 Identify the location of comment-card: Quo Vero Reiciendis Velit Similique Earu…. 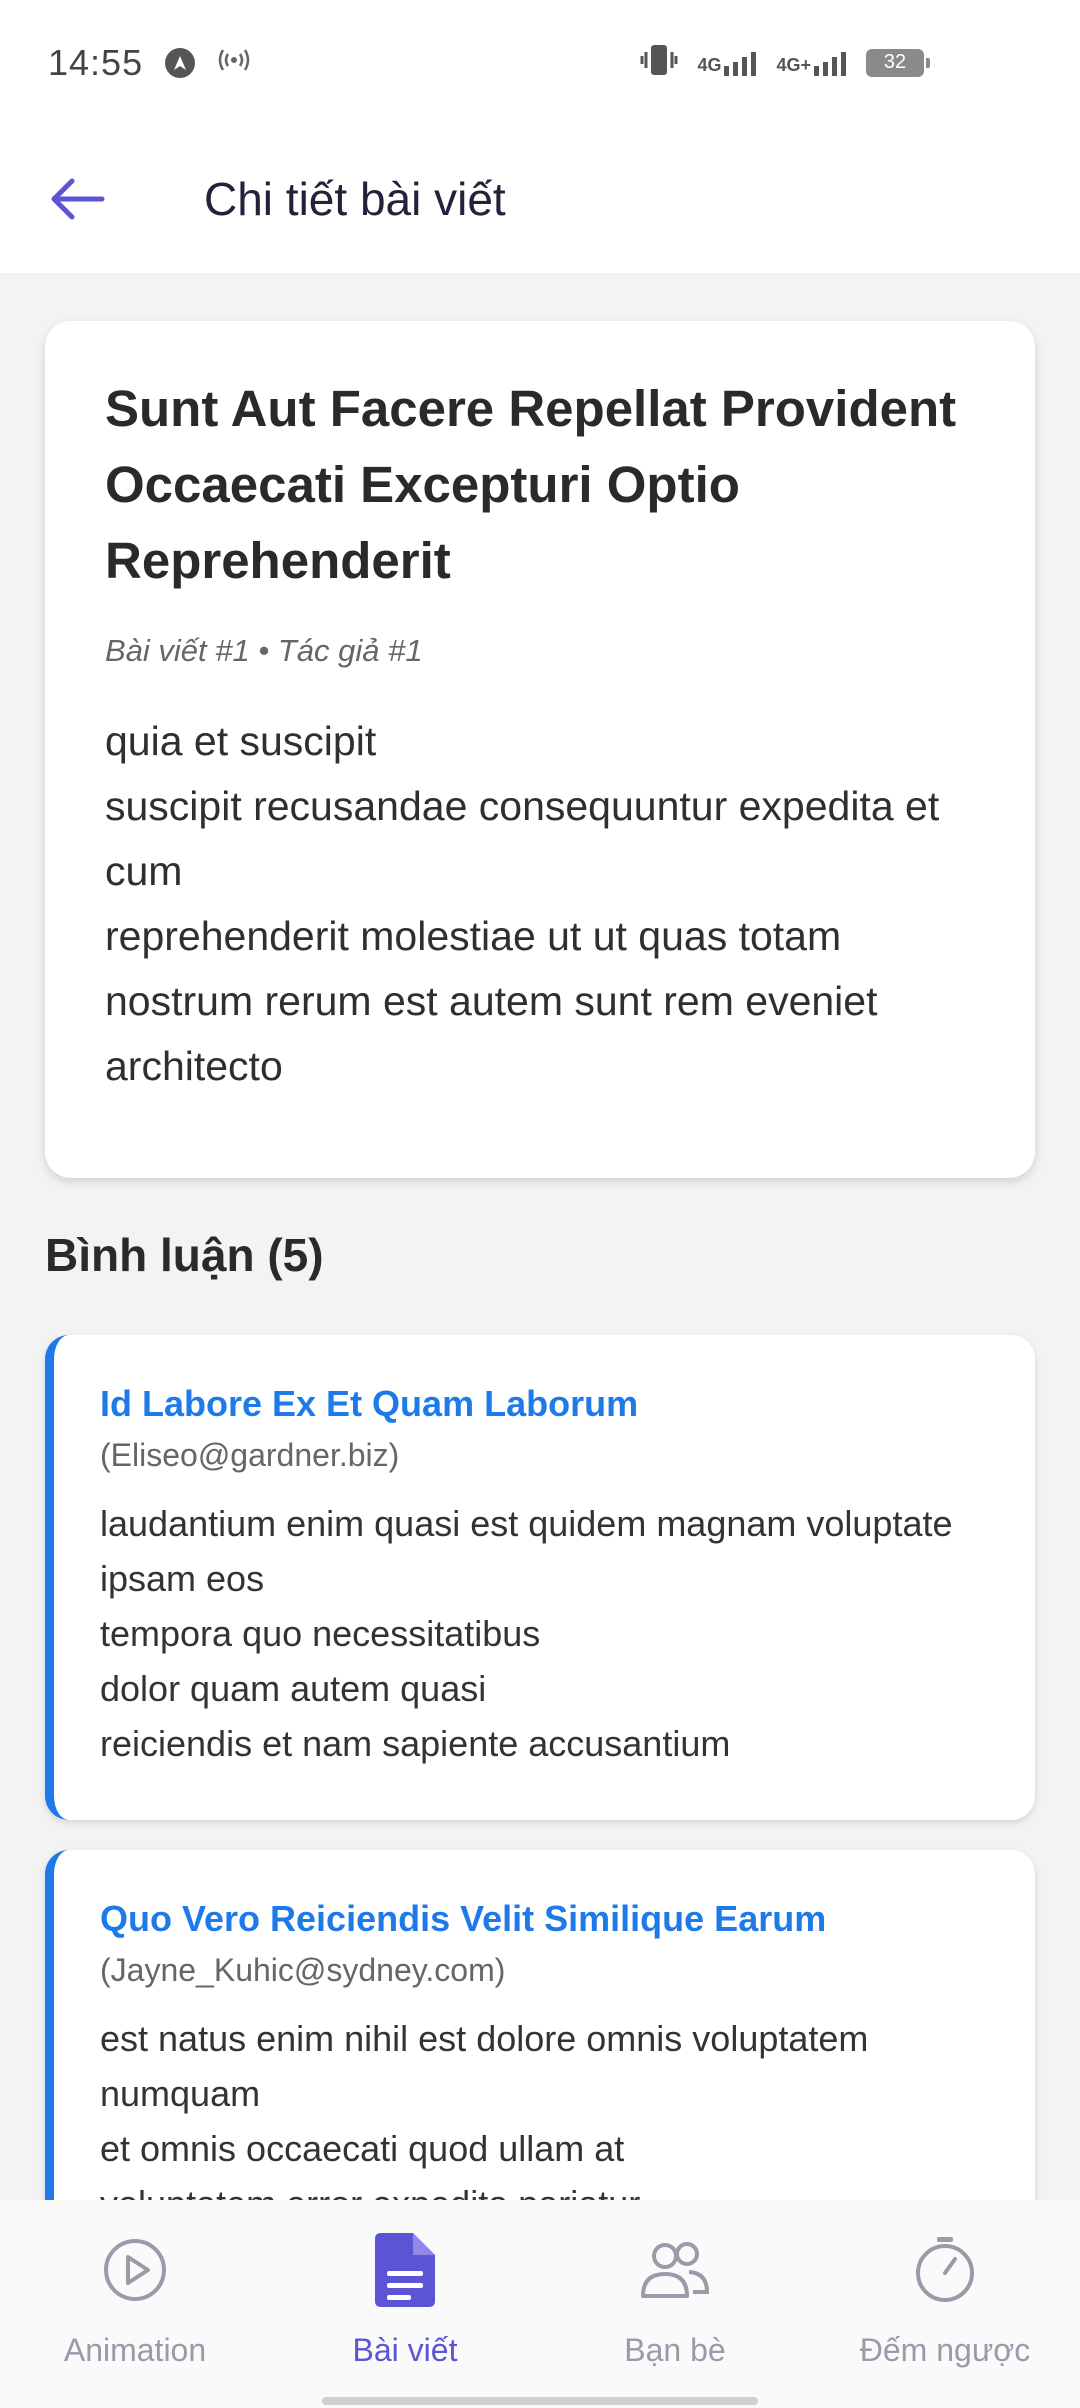
(540, 2025).